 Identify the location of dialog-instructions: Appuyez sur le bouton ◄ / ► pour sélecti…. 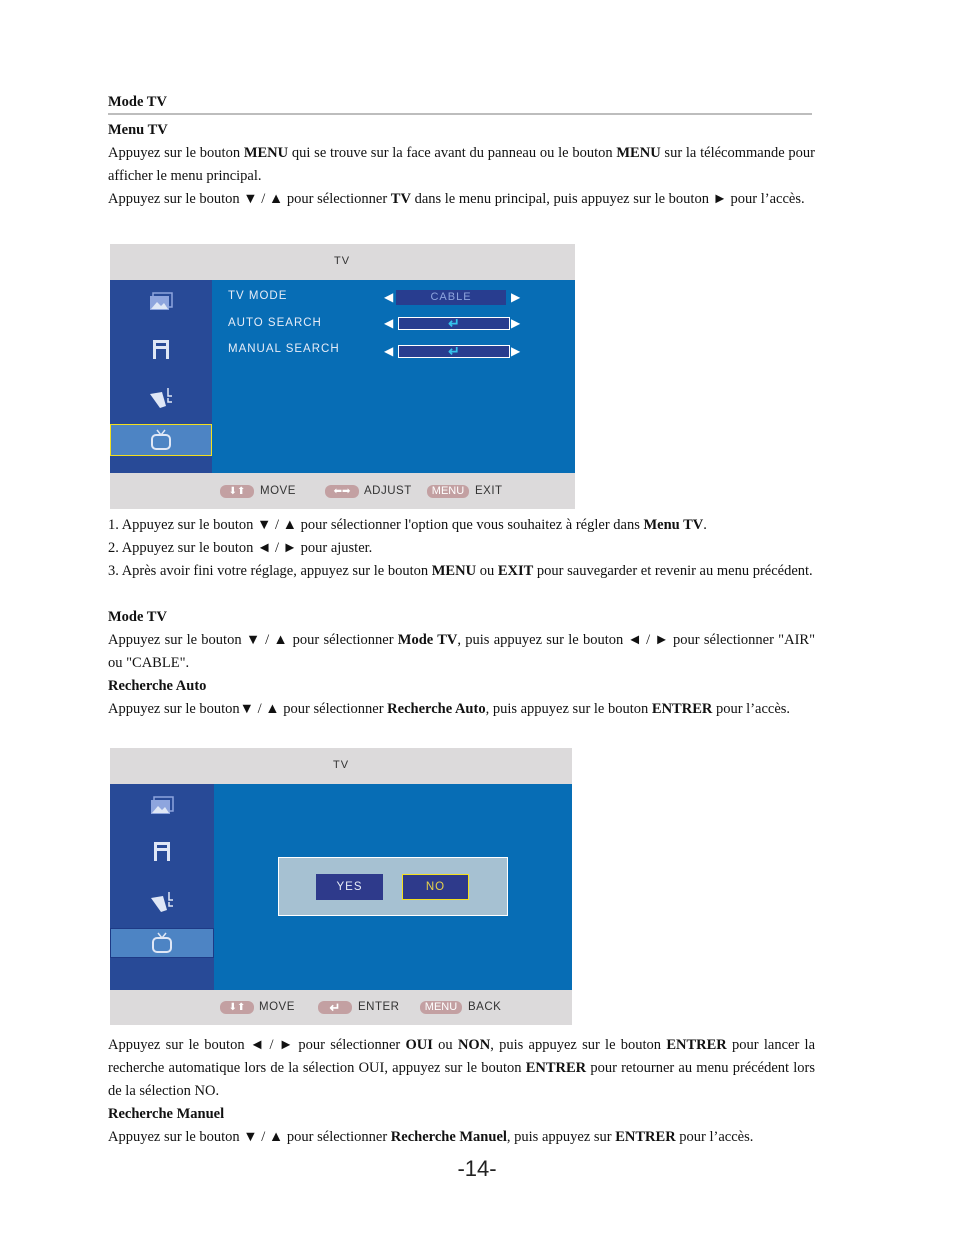
(462, 1068).